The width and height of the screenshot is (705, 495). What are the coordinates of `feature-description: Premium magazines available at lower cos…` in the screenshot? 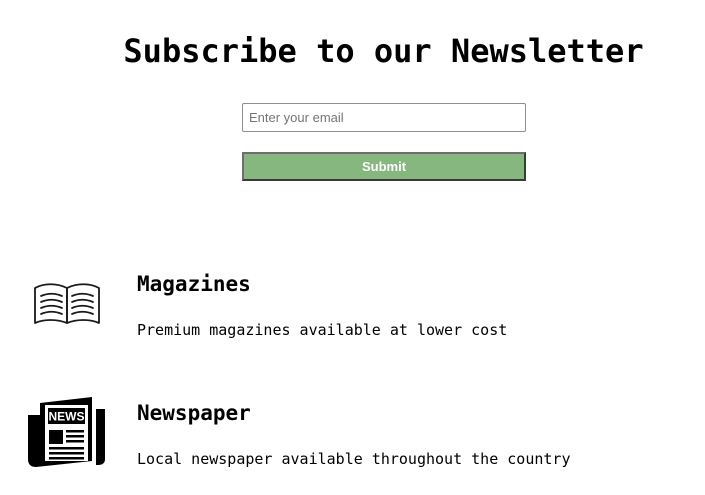 It's located at (322, 330).